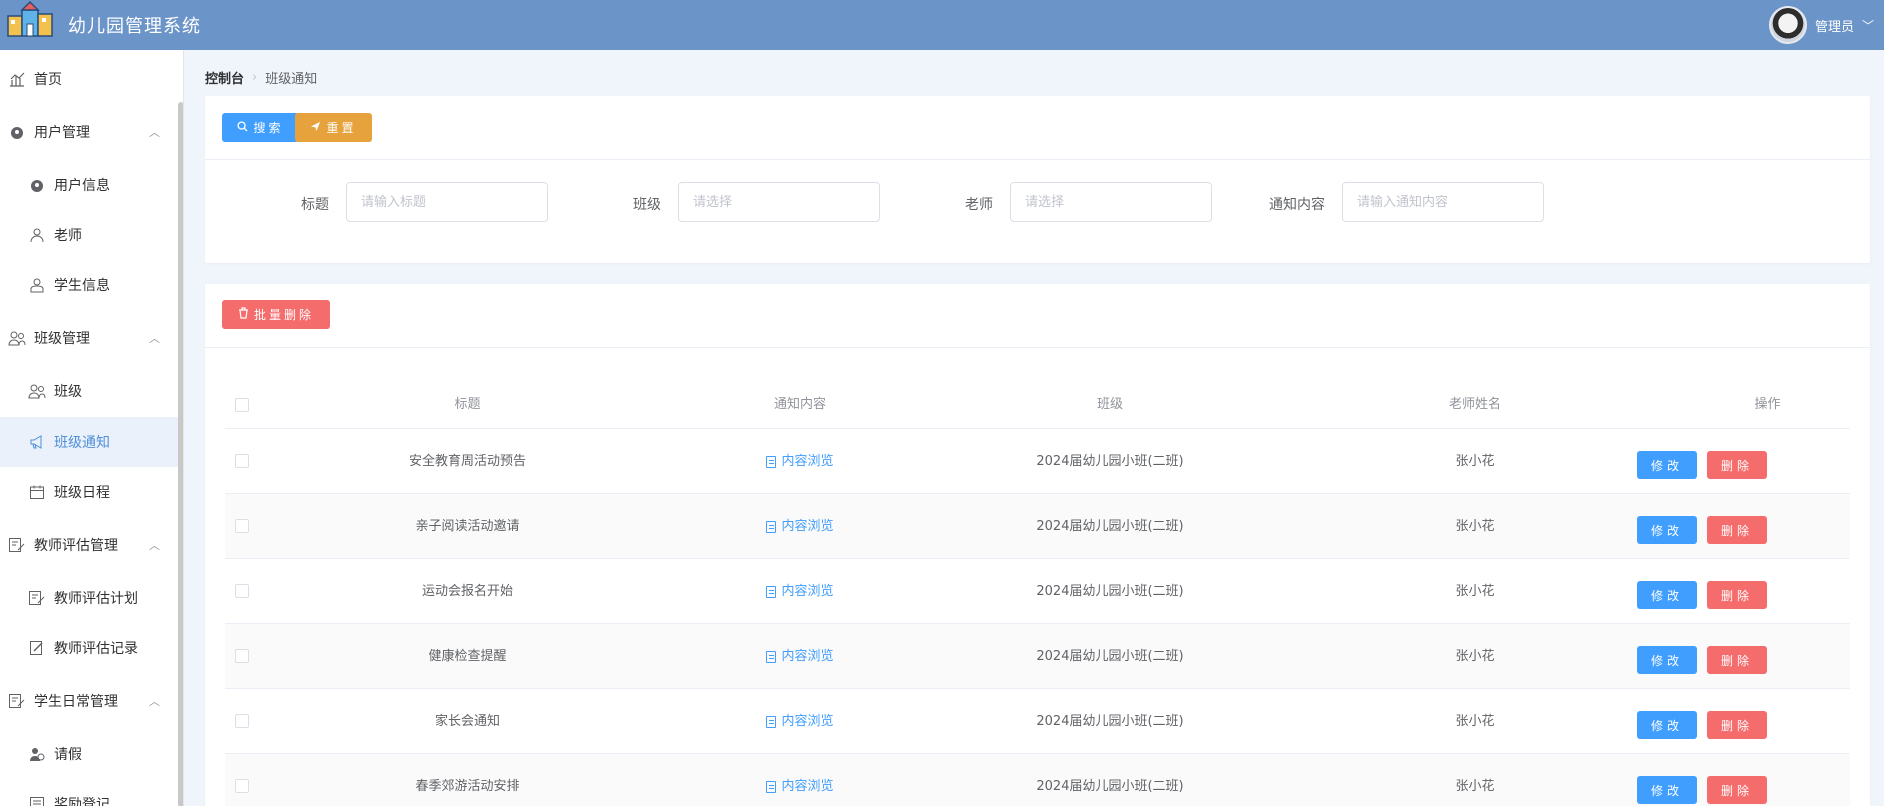 This screenshot has width=1884, height=806. Describe the element at coordinates (17, 79) in the screenshot. I see `chart-icon` at that location.